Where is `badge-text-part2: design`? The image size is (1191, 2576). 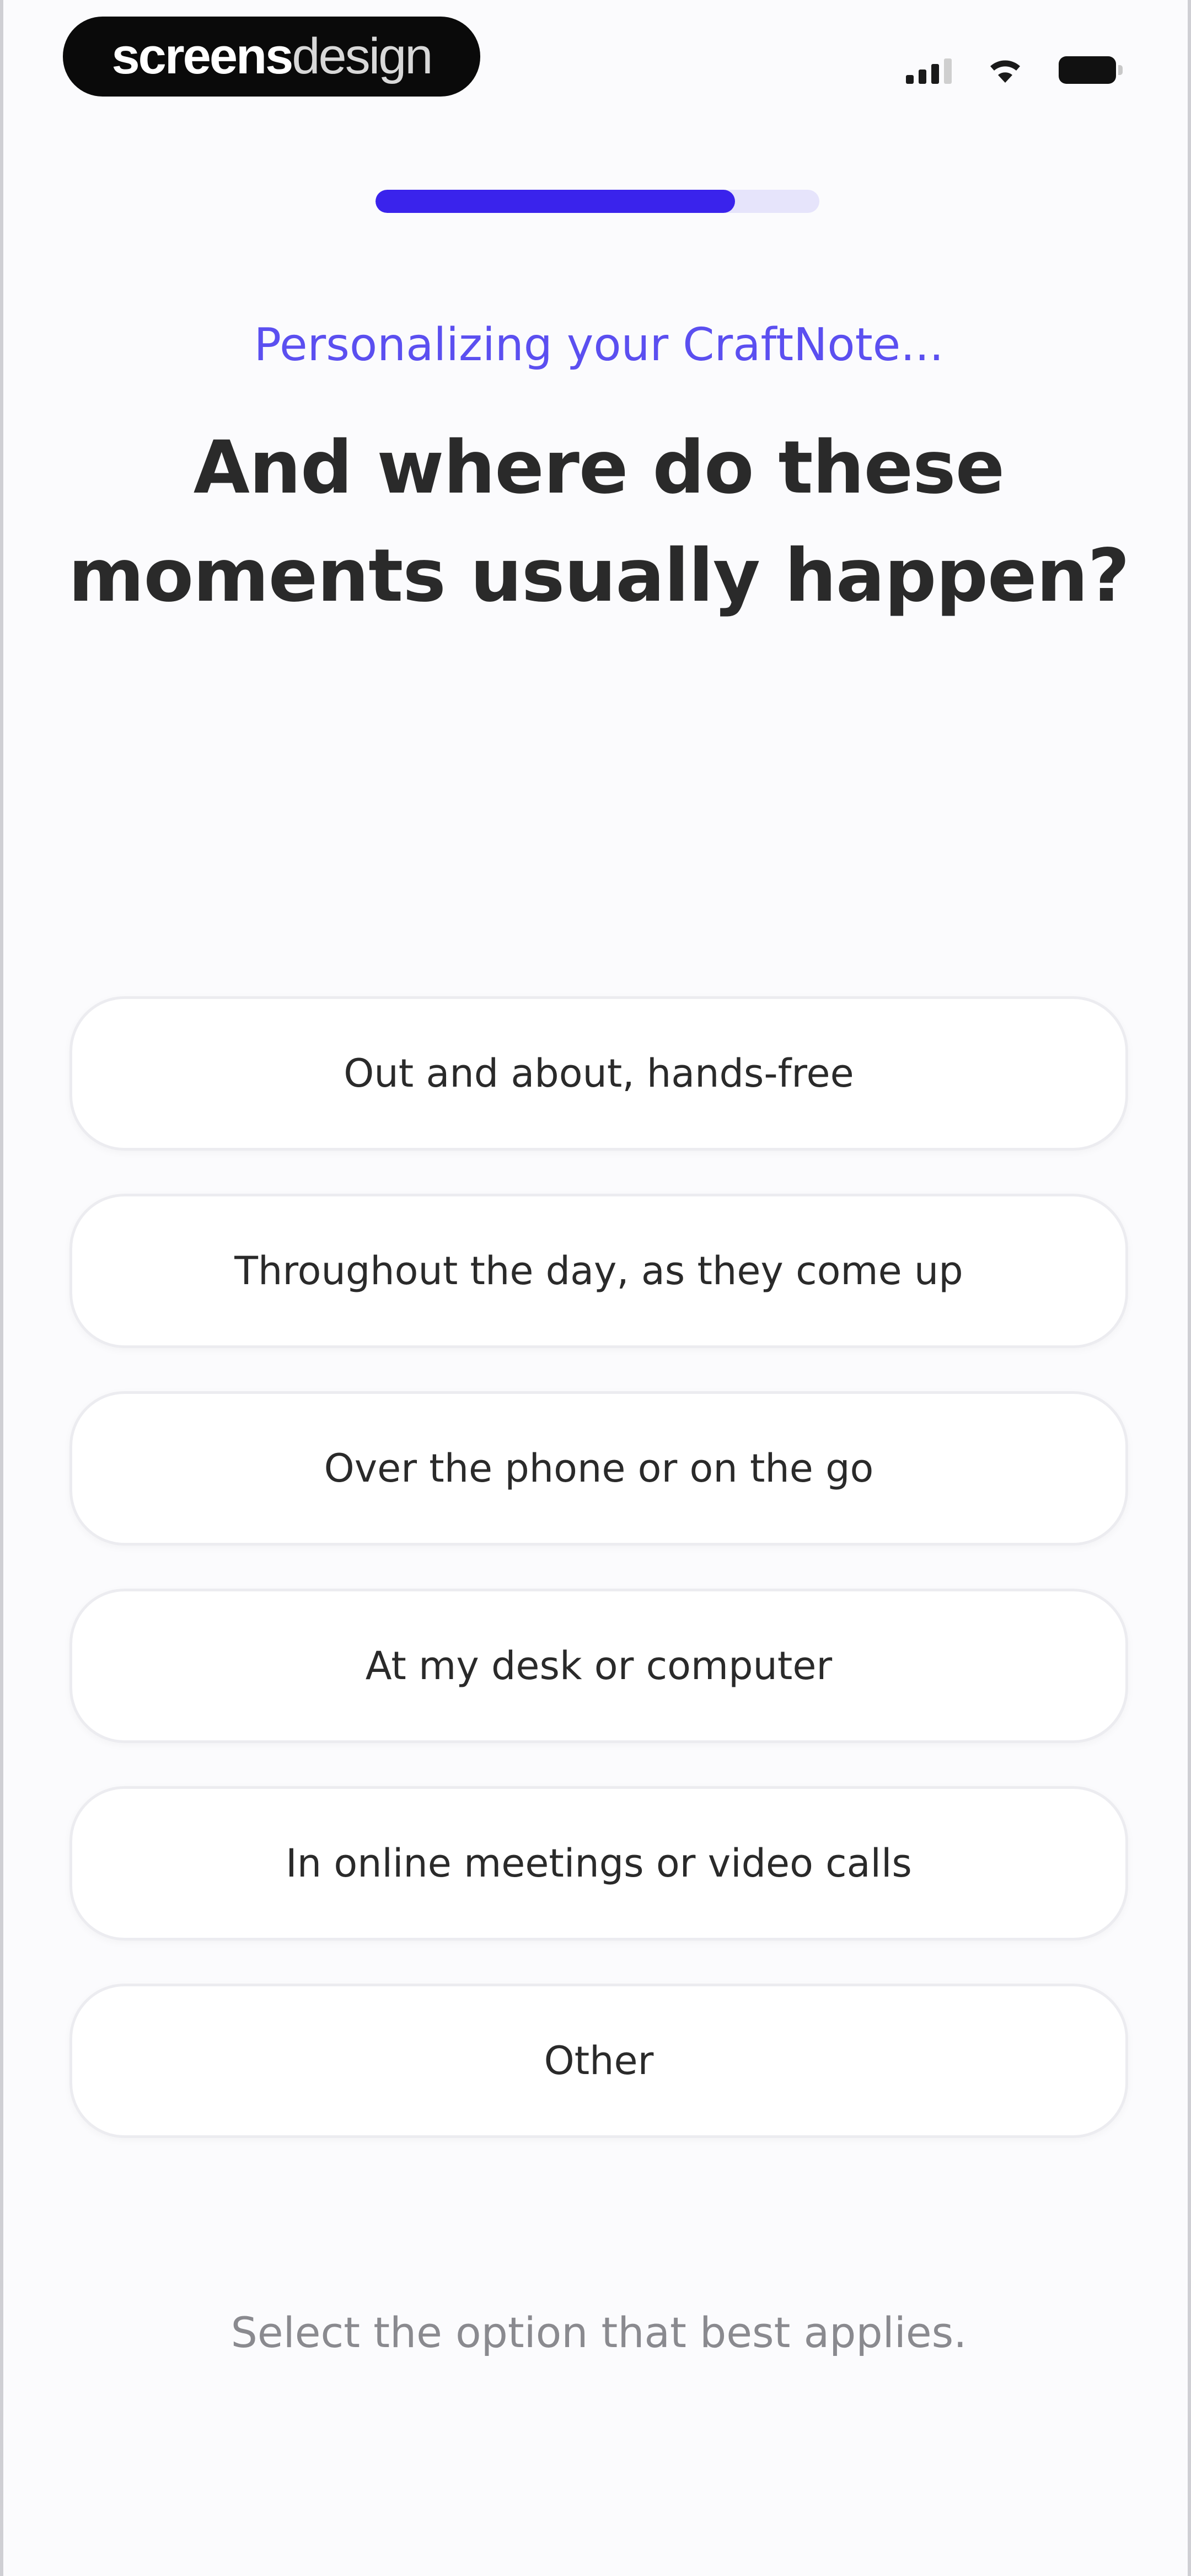 badge-text-part2: design is located at coordinates (363, 56).